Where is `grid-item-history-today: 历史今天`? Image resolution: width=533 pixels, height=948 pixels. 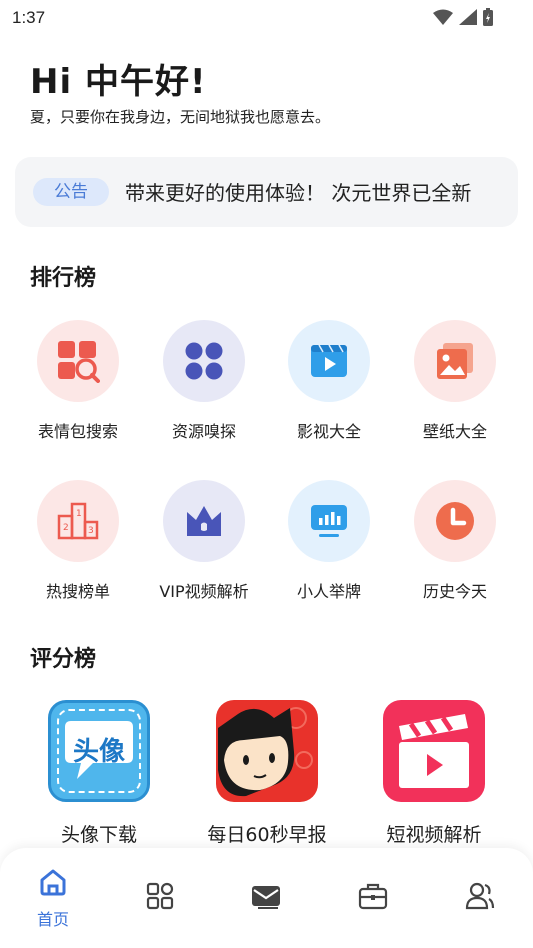 grid-item-history-today: 历史今天 is located at coordinates (455, 541).